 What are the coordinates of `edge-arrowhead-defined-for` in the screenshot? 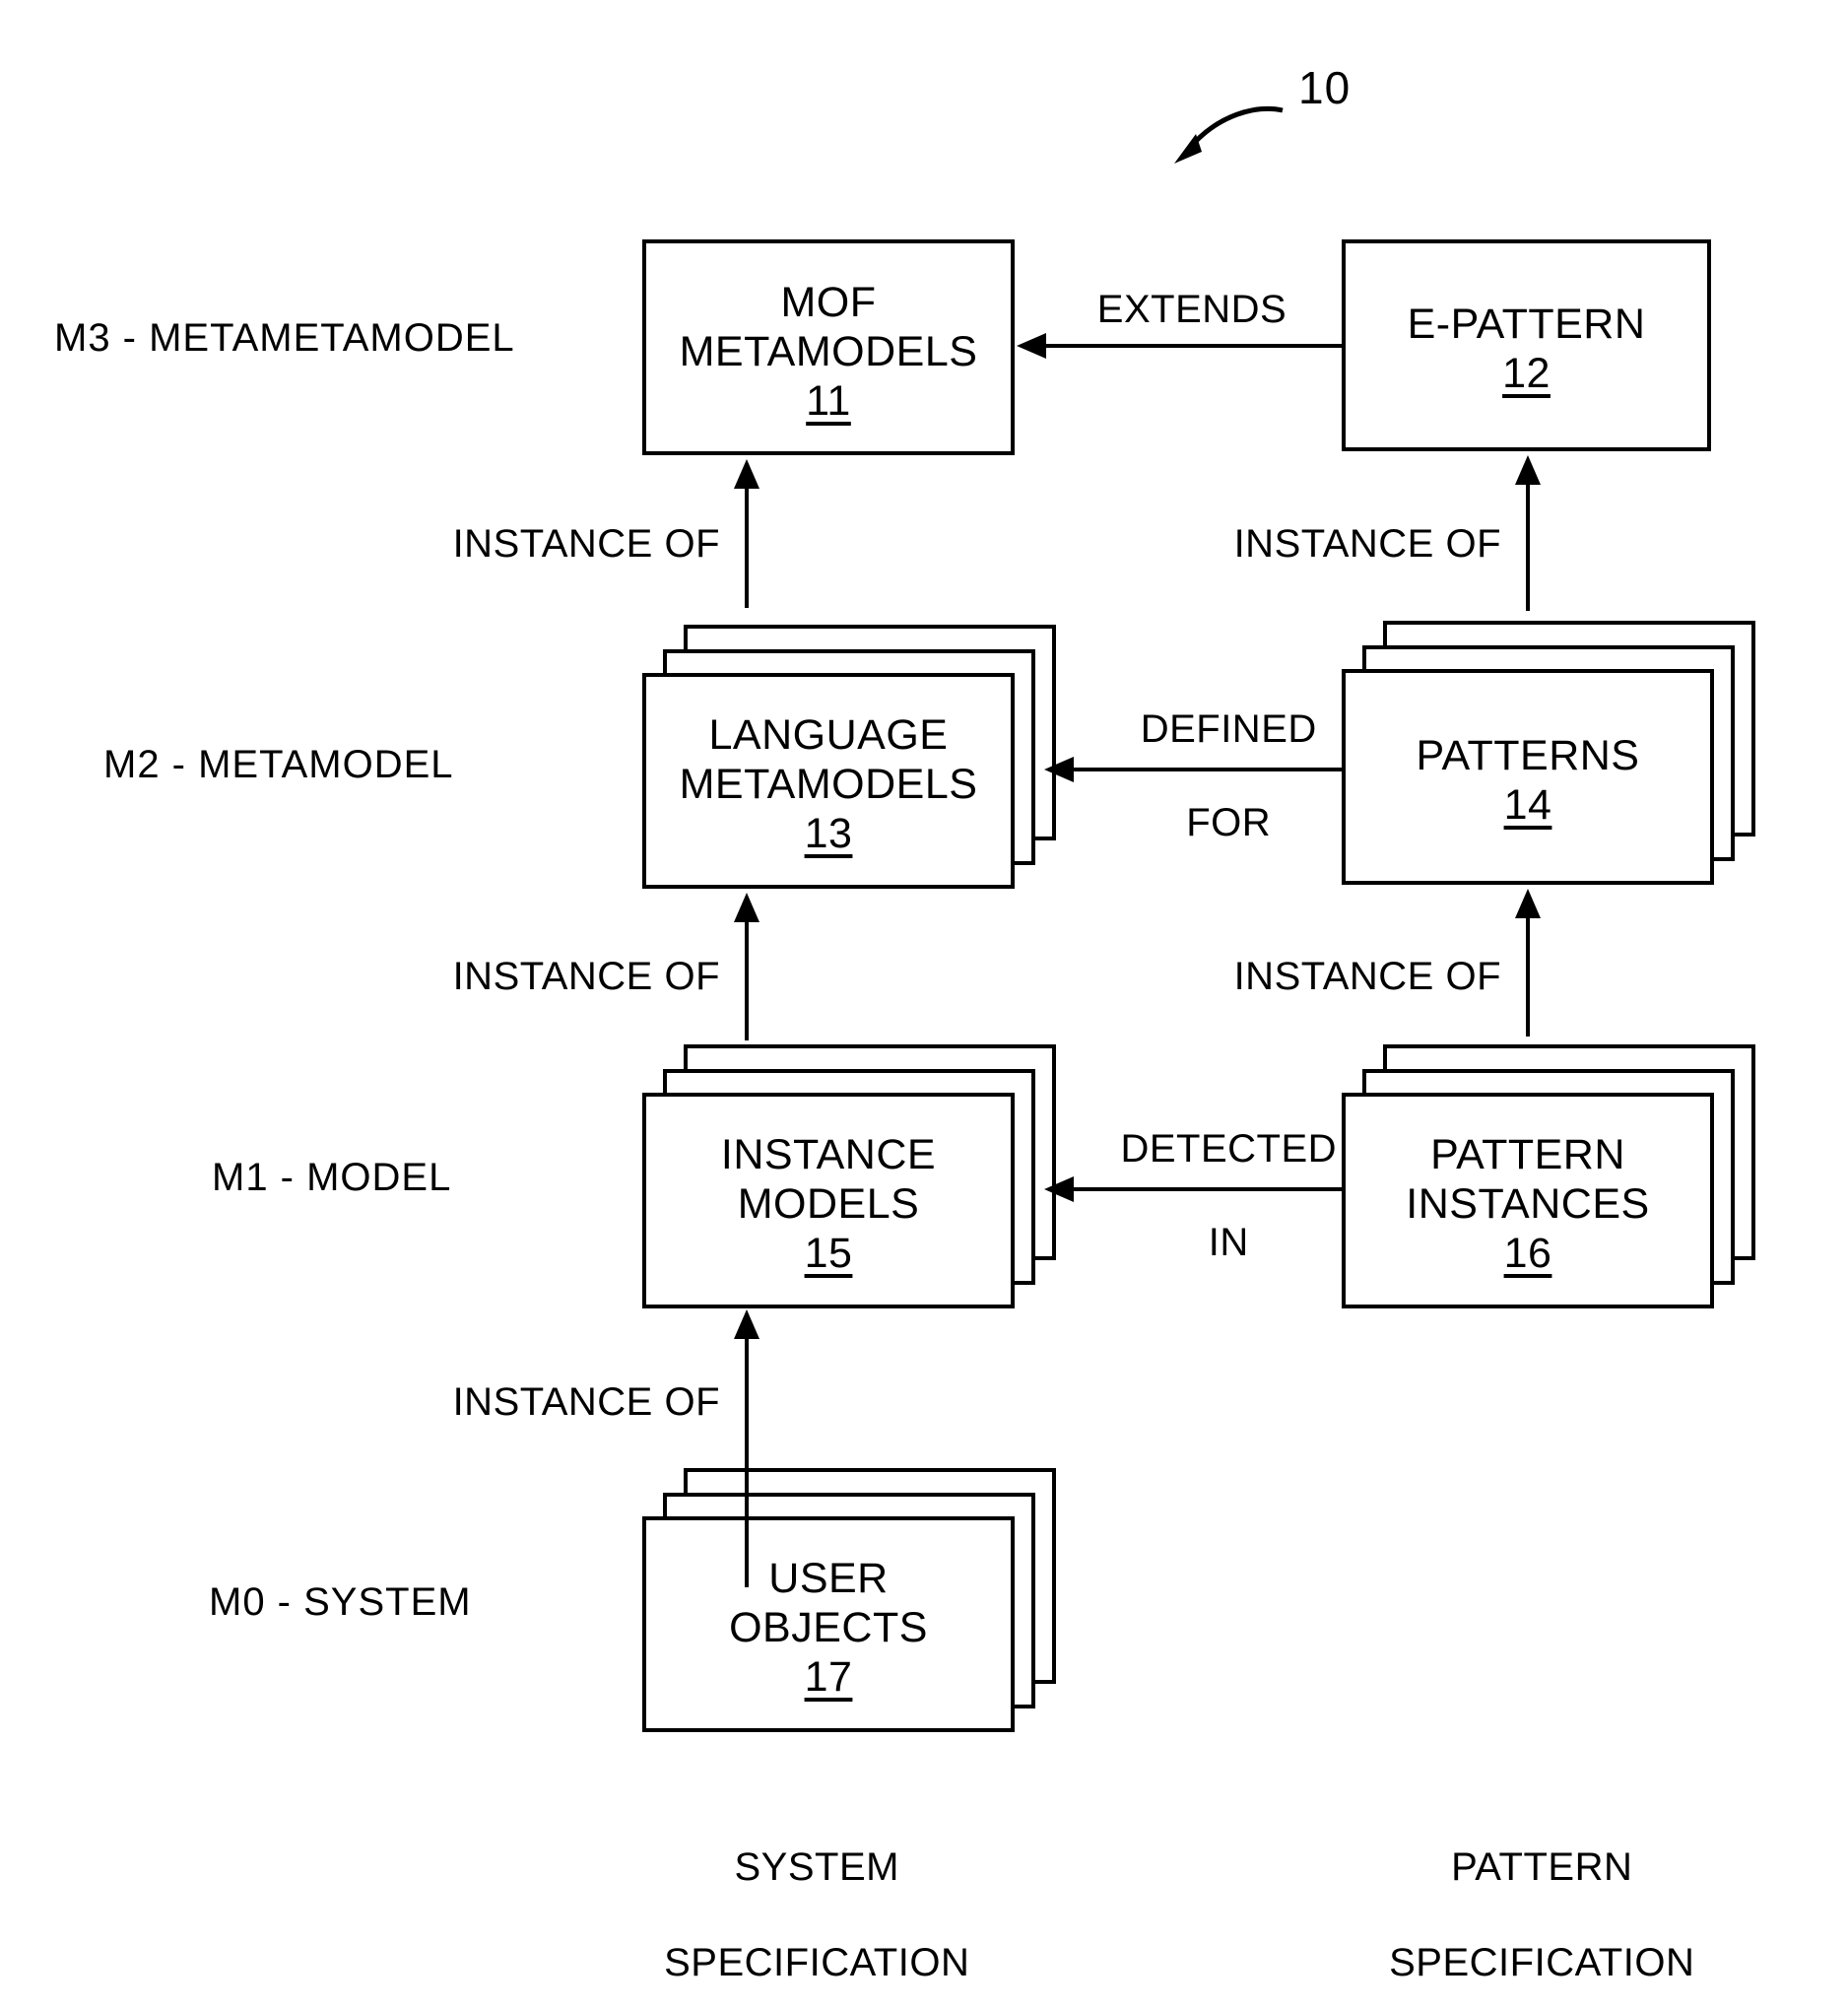 It's located at (1059, 769).